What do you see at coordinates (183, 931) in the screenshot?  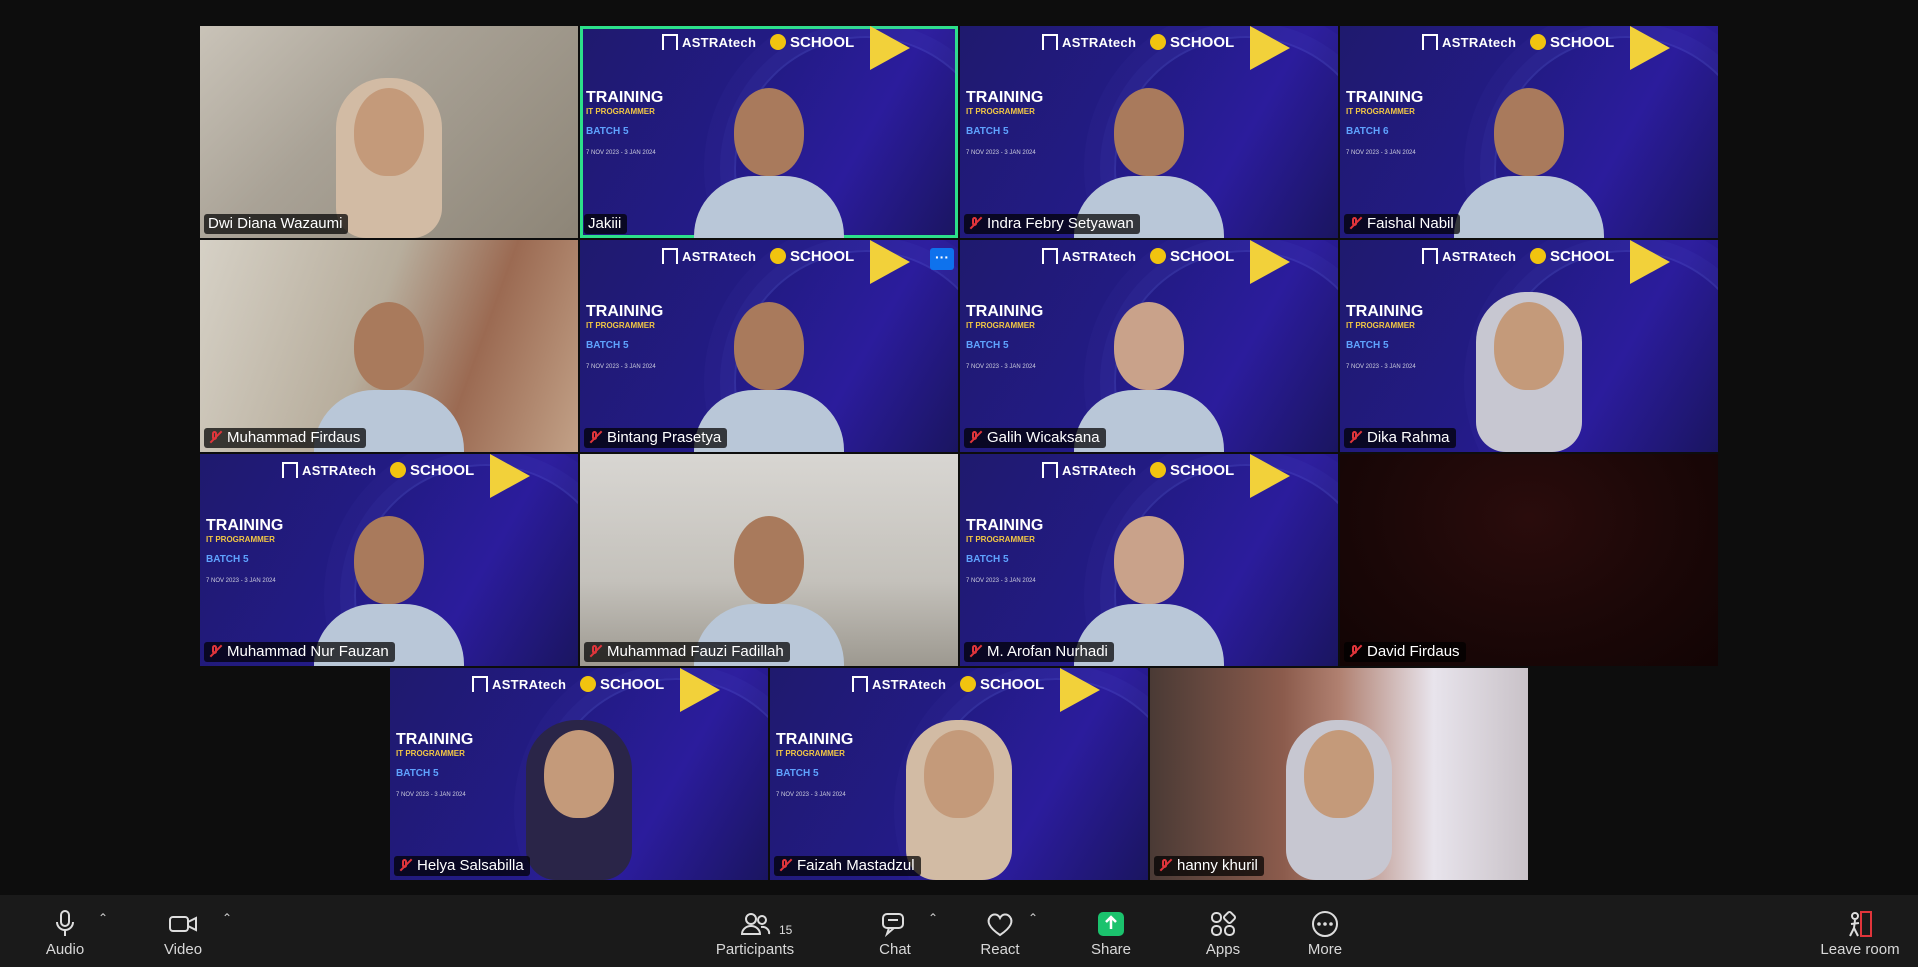 I see `video-button: Video` at bounding box center [183, 931].